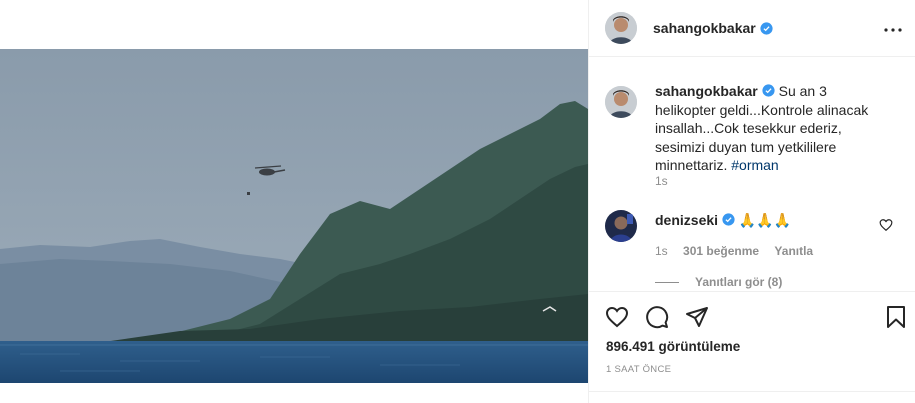 The image size is (915, 403). Describe the element at coordinates (621, 226) in the screenshot. I see `commenter-avatar` at that location.